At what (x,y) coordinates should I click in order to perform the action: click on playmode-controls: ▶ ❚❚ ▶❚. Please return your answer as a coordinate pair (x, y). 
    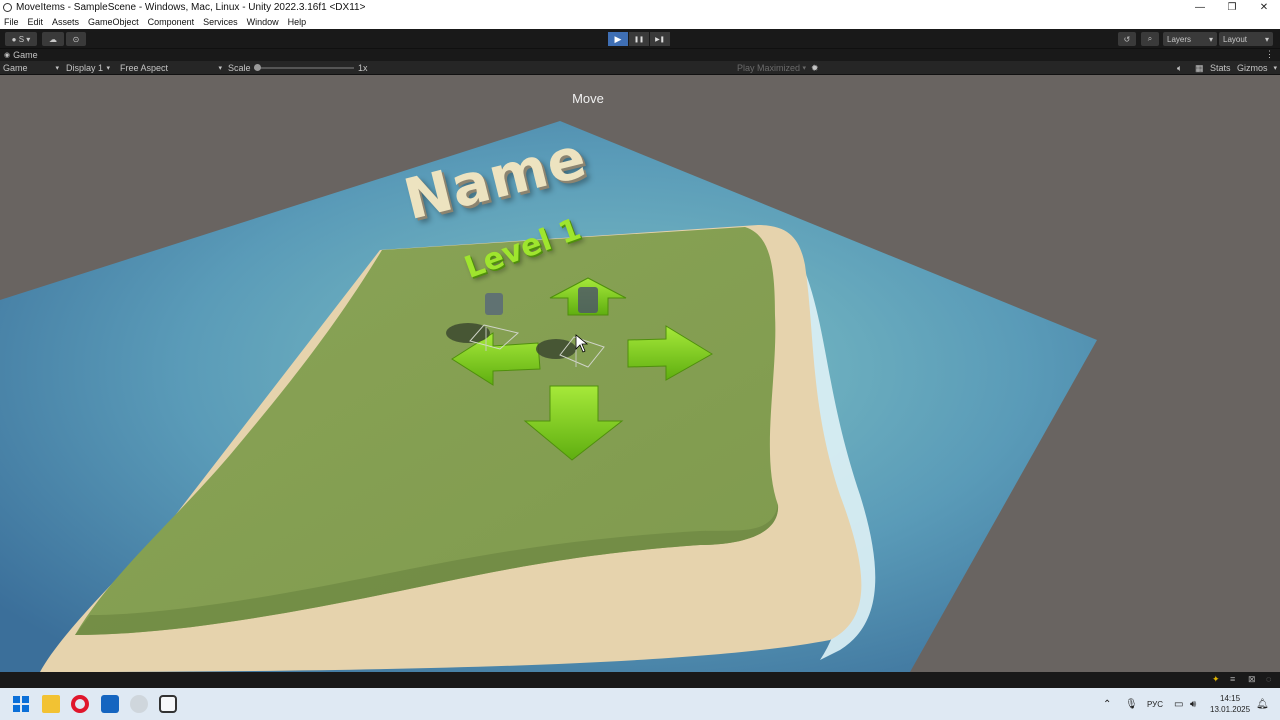
    Looking at the image, I should click on (639, 39).